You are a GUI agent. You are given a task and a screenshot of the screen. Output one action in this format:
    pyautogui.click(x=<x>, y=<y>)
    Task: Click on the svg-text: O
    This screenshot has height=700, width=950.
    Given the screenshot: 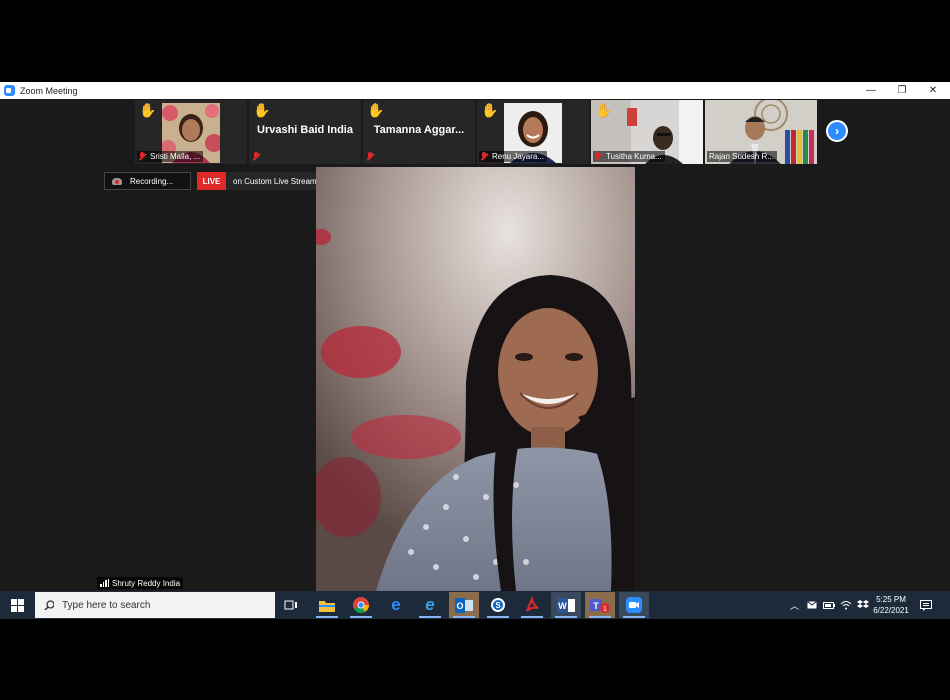 What is the action you would take?
    pyautogui.click(x=459, y=606)
    